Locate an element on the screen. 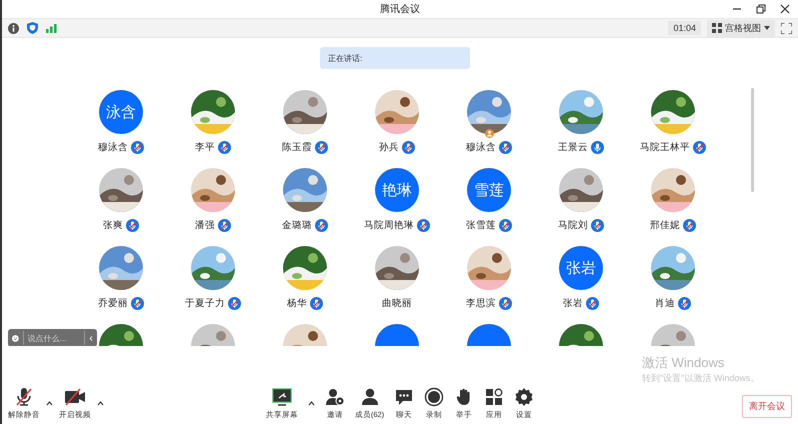 The image size is (798, 424). leave-meeting-button: 离开会议 is located at coordinates (767, 406).